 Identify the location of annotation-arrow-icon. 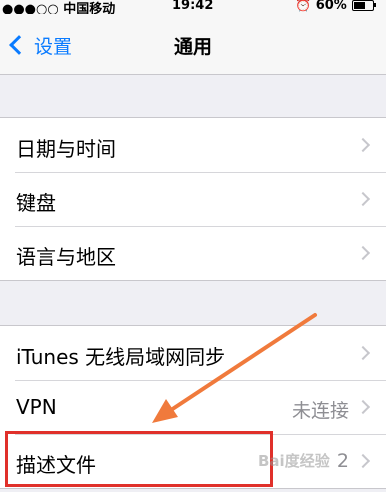
(234, 368).